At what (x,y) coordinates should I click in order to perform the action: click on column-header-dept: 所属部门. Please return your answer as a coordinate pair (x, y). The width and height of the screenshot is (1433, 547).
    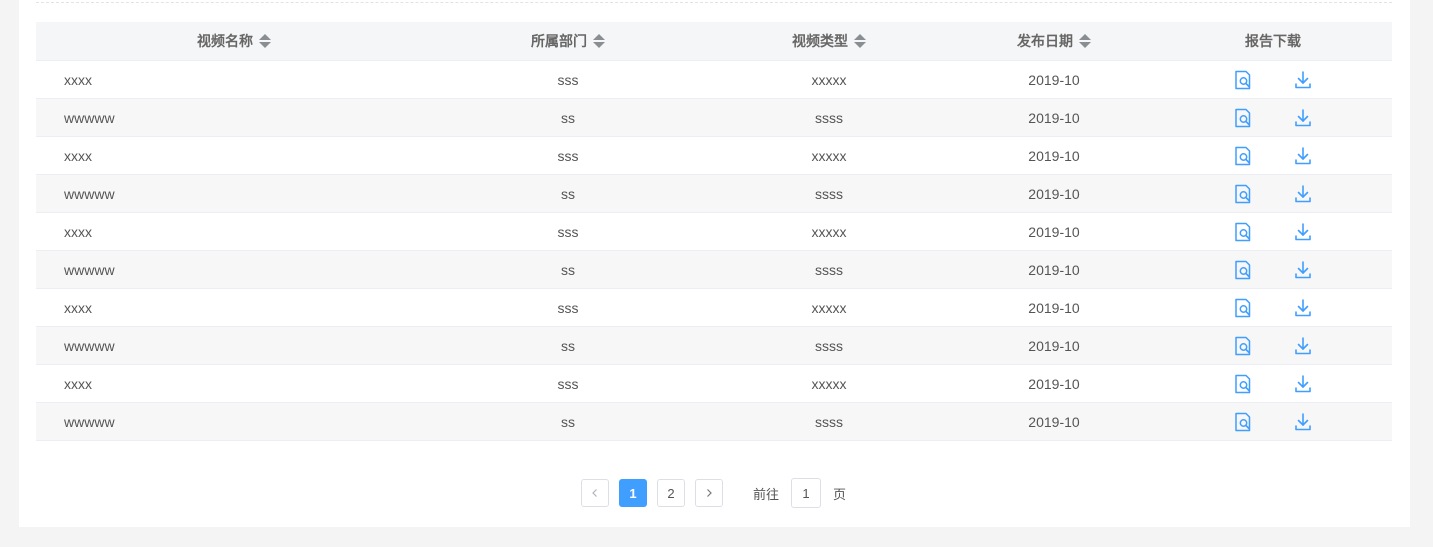
    Looking at the image, I should click on (568, 41).